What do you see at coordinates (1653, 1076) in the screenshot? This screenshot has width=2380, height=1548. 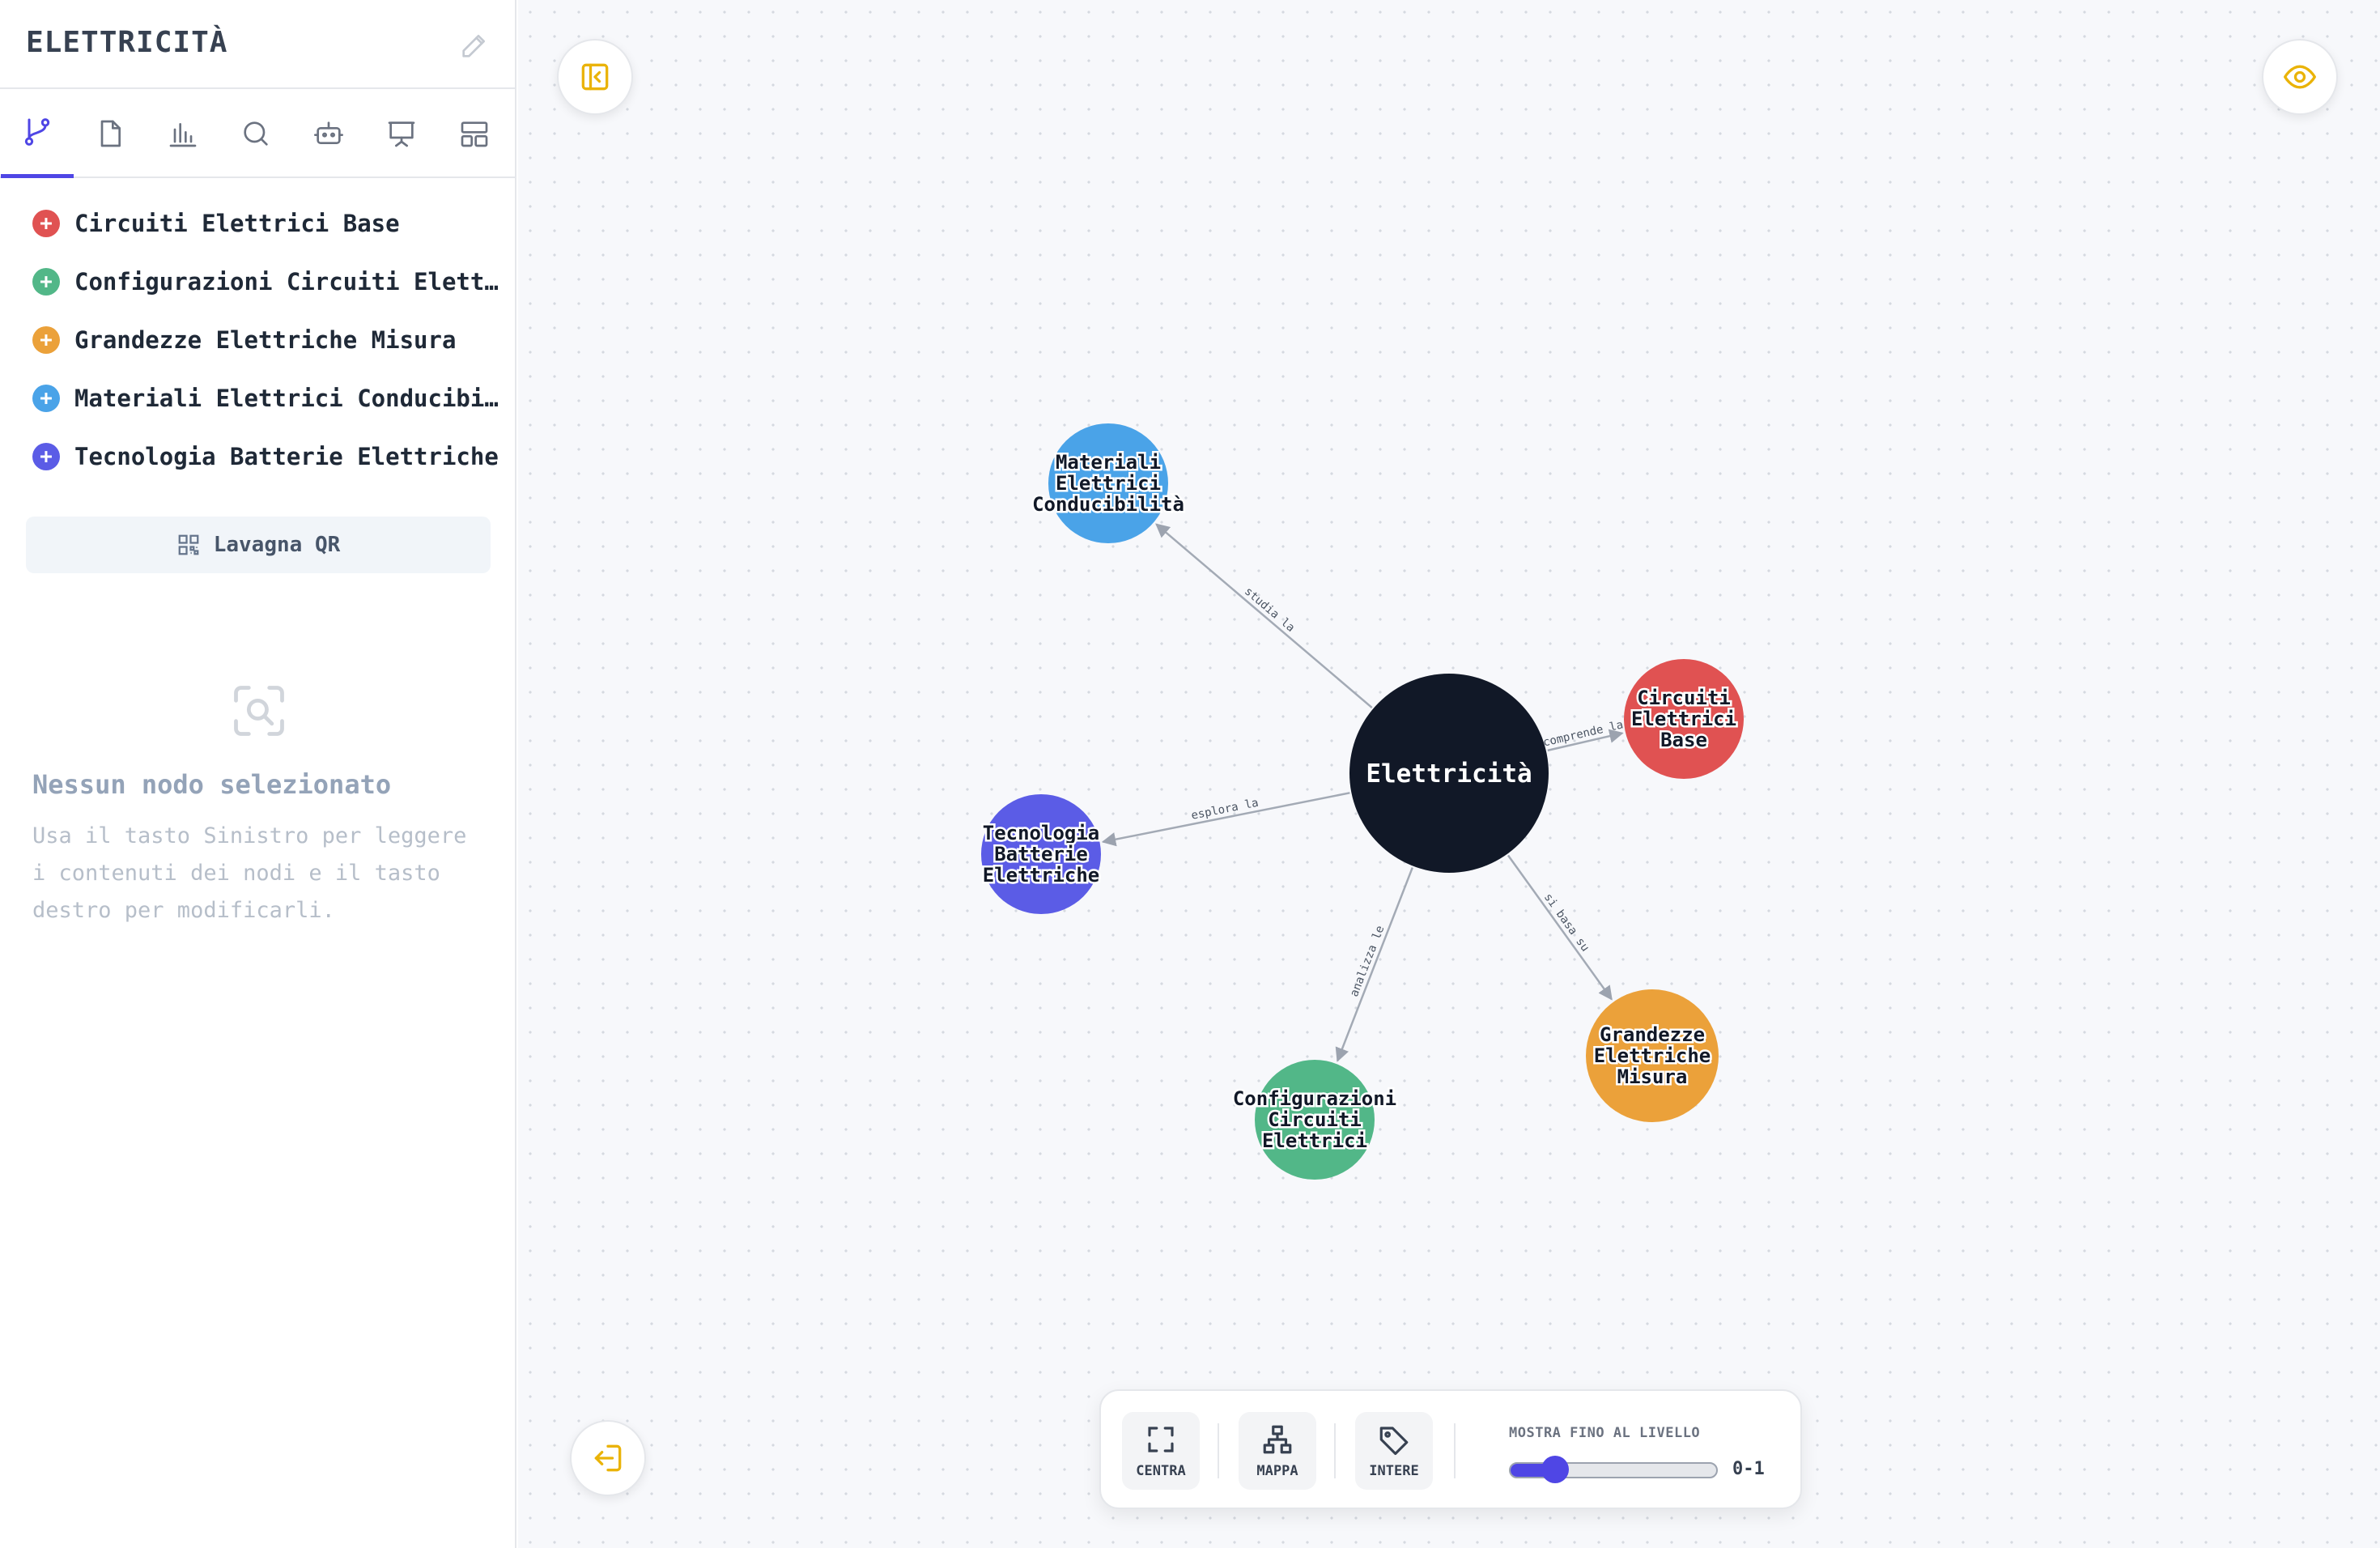 I see `node-label: Misura` at bounding box center [1653, 1076].